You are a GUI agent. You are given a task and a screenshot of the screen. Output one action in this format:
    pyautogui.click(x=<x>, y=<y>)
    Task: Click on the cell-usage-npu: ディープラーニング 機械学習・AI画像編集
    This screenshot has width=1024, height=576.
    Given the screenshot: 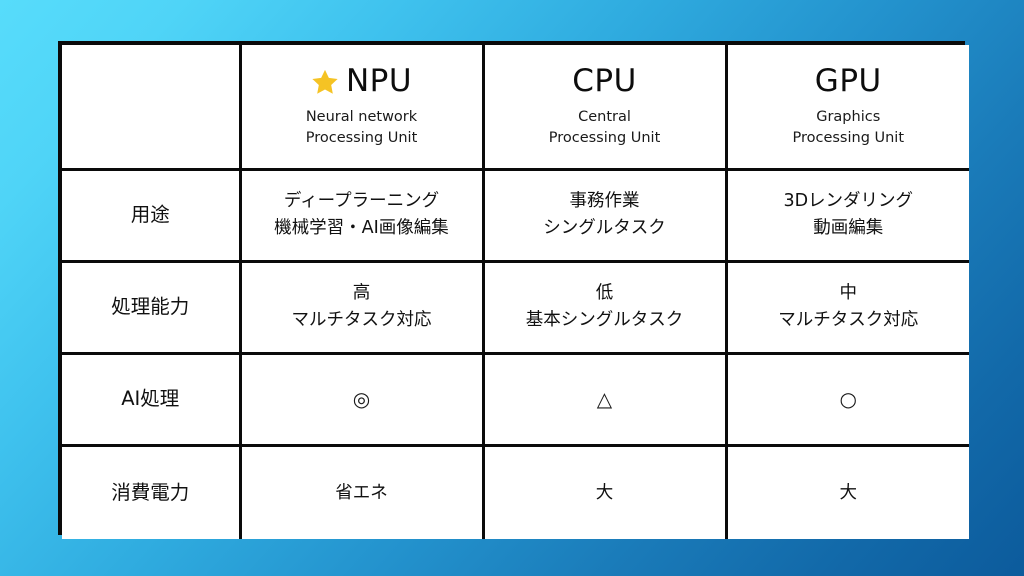 What is the action you would take?
    pyautogui.click(x=361, y=215)
    